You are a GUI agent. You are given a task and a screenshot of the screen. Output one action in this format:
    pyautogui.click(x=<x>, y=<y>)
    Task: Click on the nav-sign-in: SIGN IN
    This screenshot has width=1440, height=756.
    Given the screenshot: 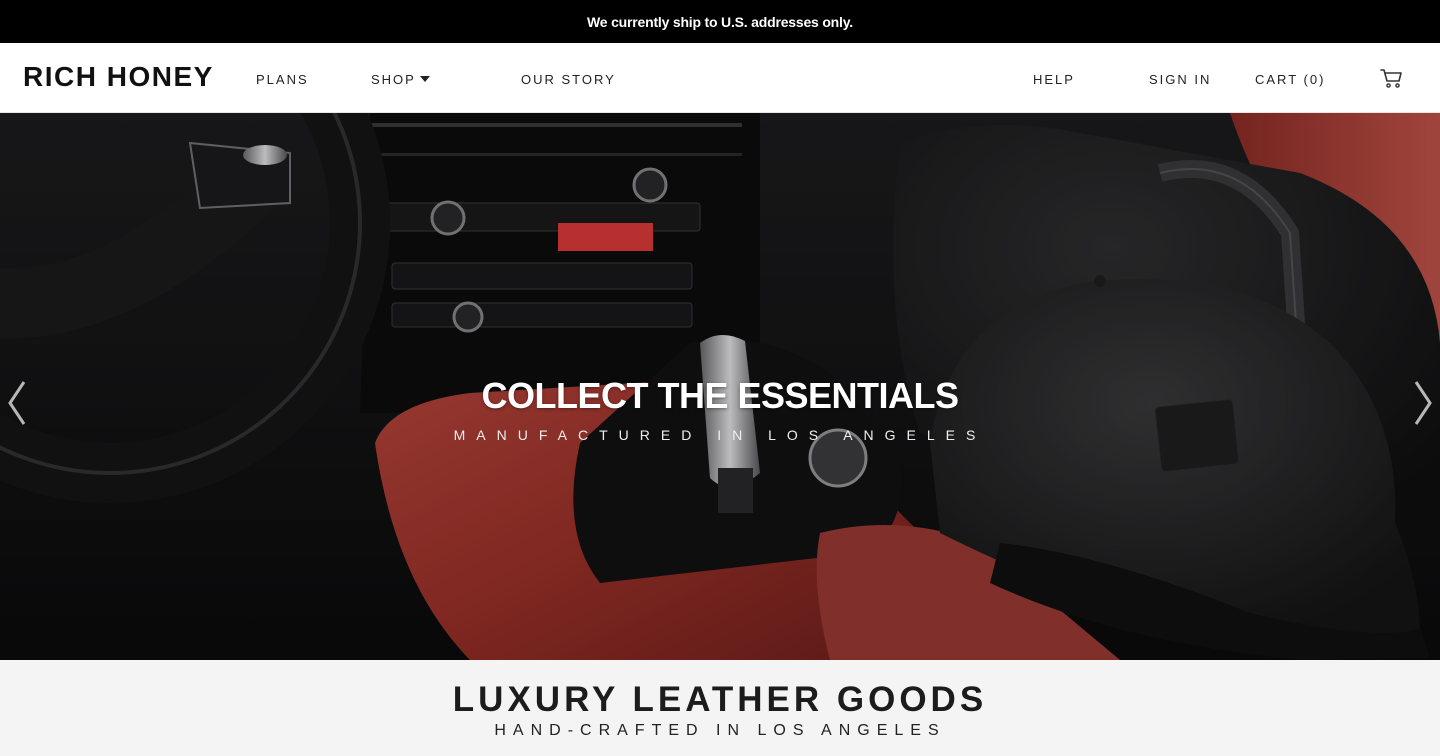 What is the action you would take?
    pyautogui.click(x=1180, y=79)
    